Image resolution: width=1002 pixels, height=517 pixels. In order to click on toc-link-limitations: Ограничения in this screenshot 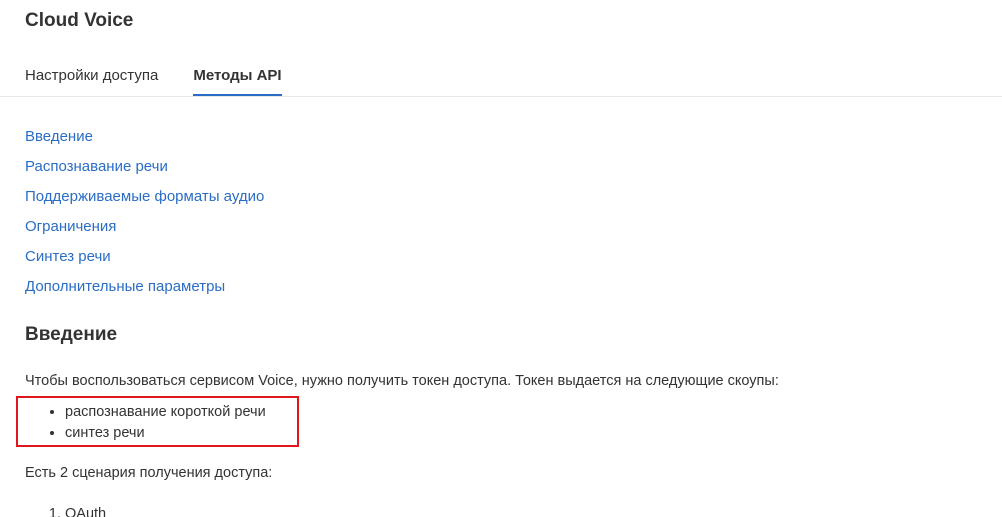, I will do `click(70, 226)`.